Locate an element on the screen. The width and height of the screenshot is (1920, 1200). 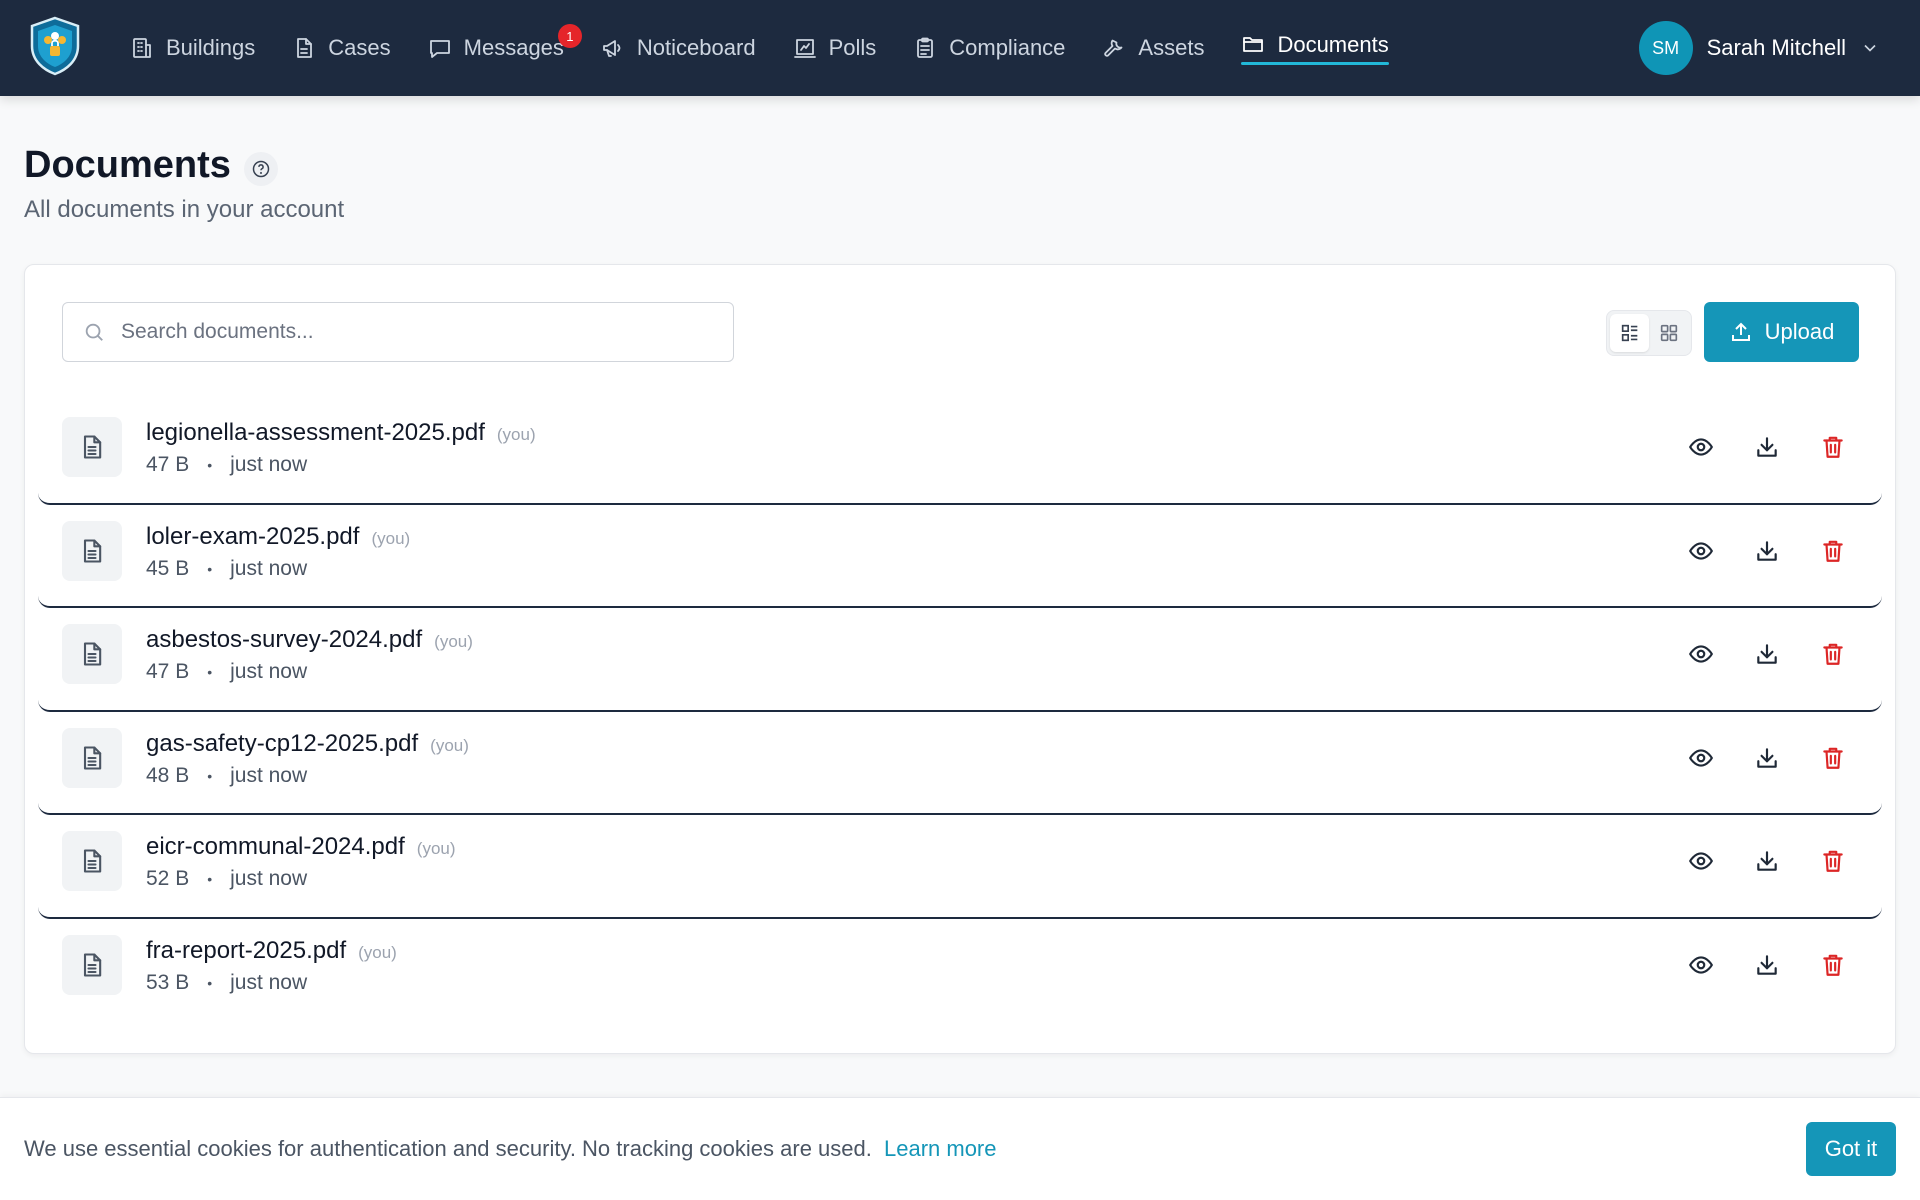
document-name: asbestos-survey-2024.pdf is located at coordinates (284, 640).